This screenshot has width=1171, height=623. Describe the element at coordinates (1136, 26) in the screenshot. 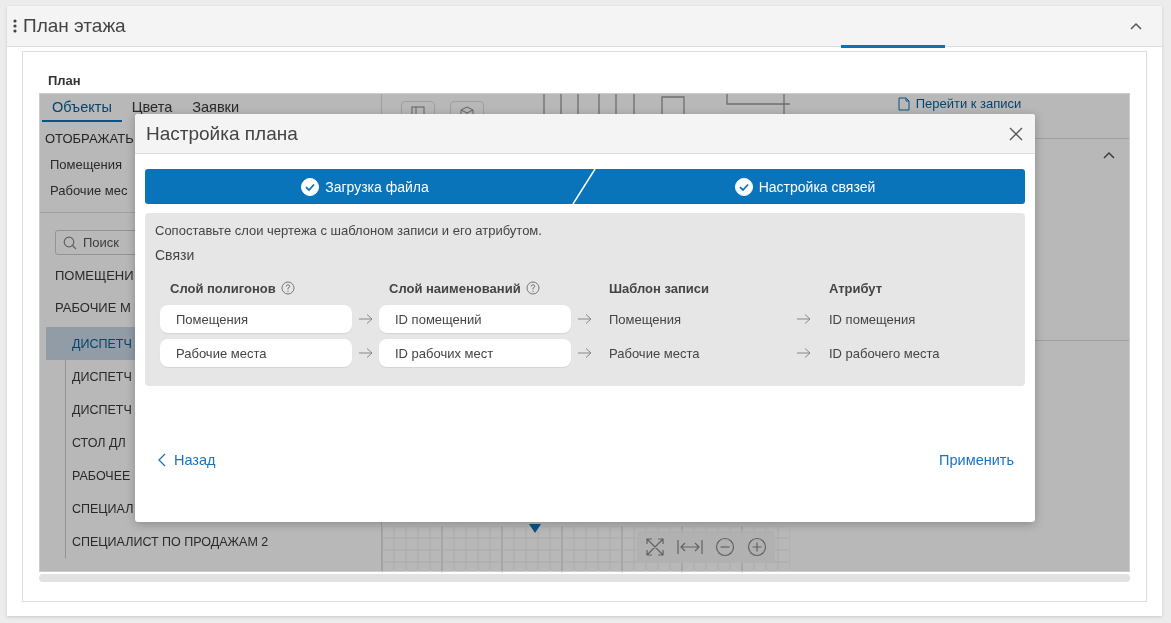

I see `collapse-chevron-icon` at that location.